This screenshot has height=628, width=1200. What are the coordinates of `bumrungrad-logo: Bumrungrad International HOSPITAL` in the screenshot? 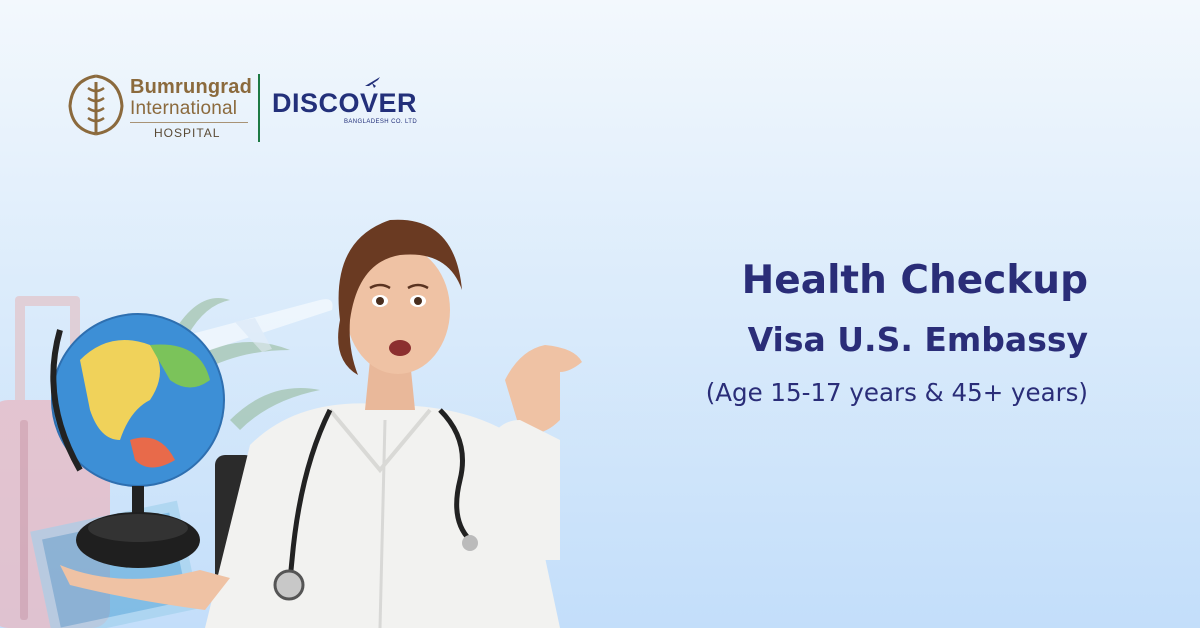 It's located at (161, 108).